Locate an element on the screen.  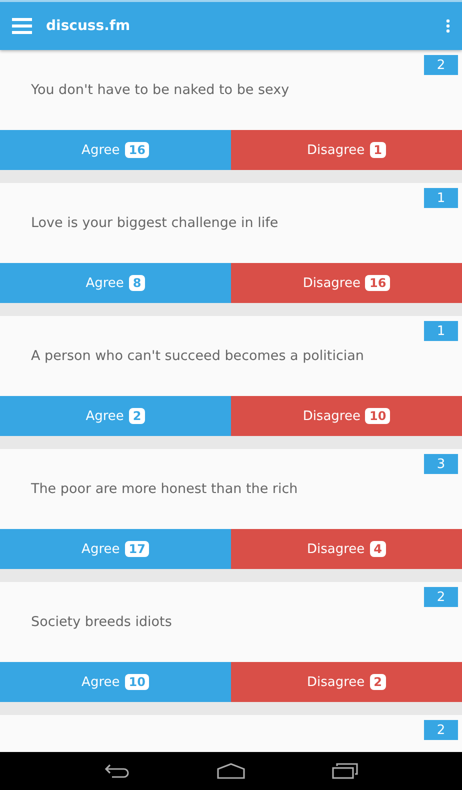
overflow-menu-icon is located at coordinates (448, 26).